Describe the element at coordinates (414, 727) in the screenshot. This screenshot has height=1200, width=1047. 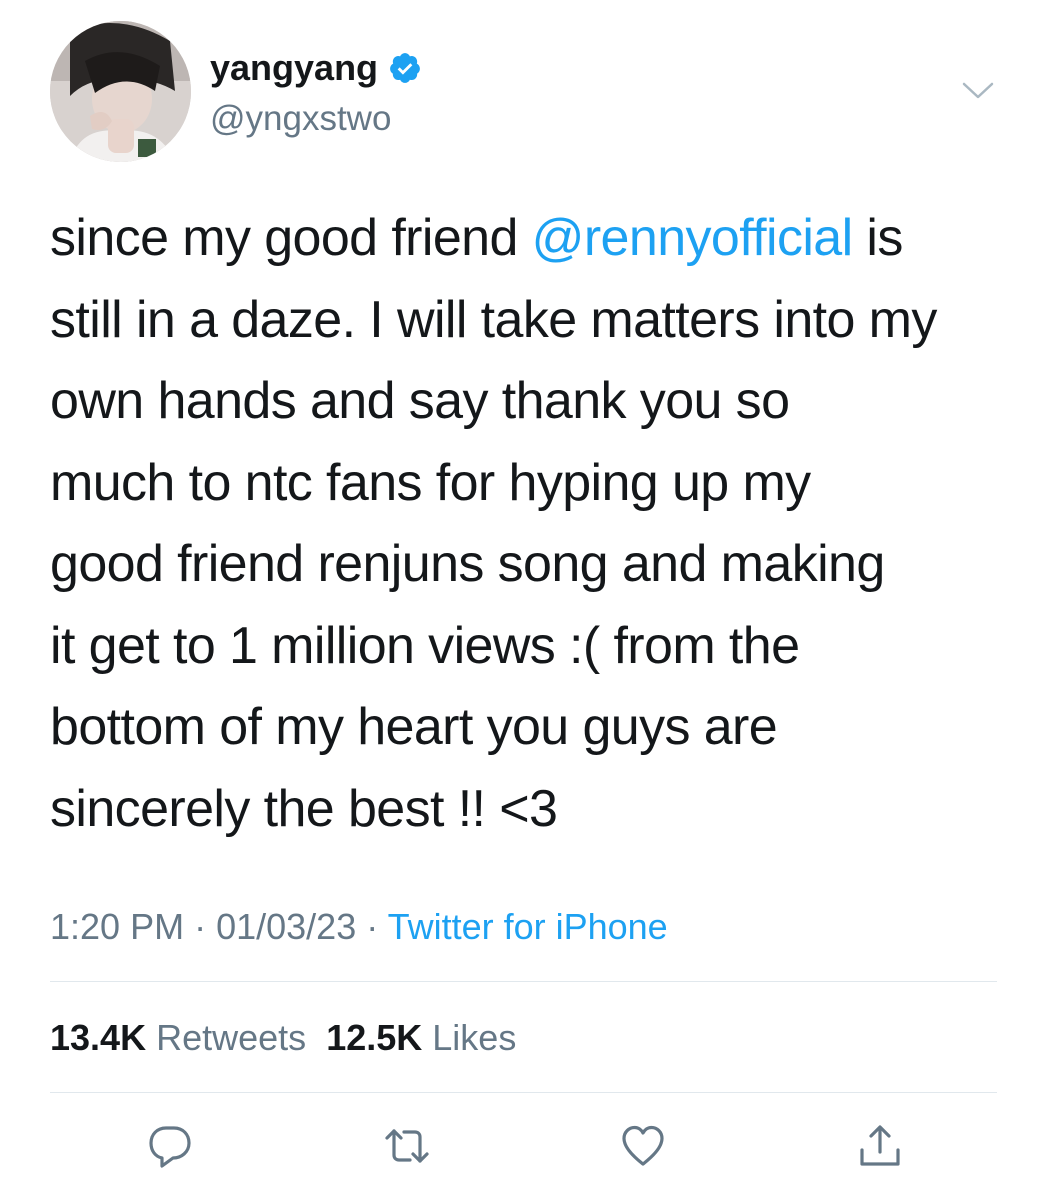
I see `tweet-line: bottom of my heart you guys are` at that location.